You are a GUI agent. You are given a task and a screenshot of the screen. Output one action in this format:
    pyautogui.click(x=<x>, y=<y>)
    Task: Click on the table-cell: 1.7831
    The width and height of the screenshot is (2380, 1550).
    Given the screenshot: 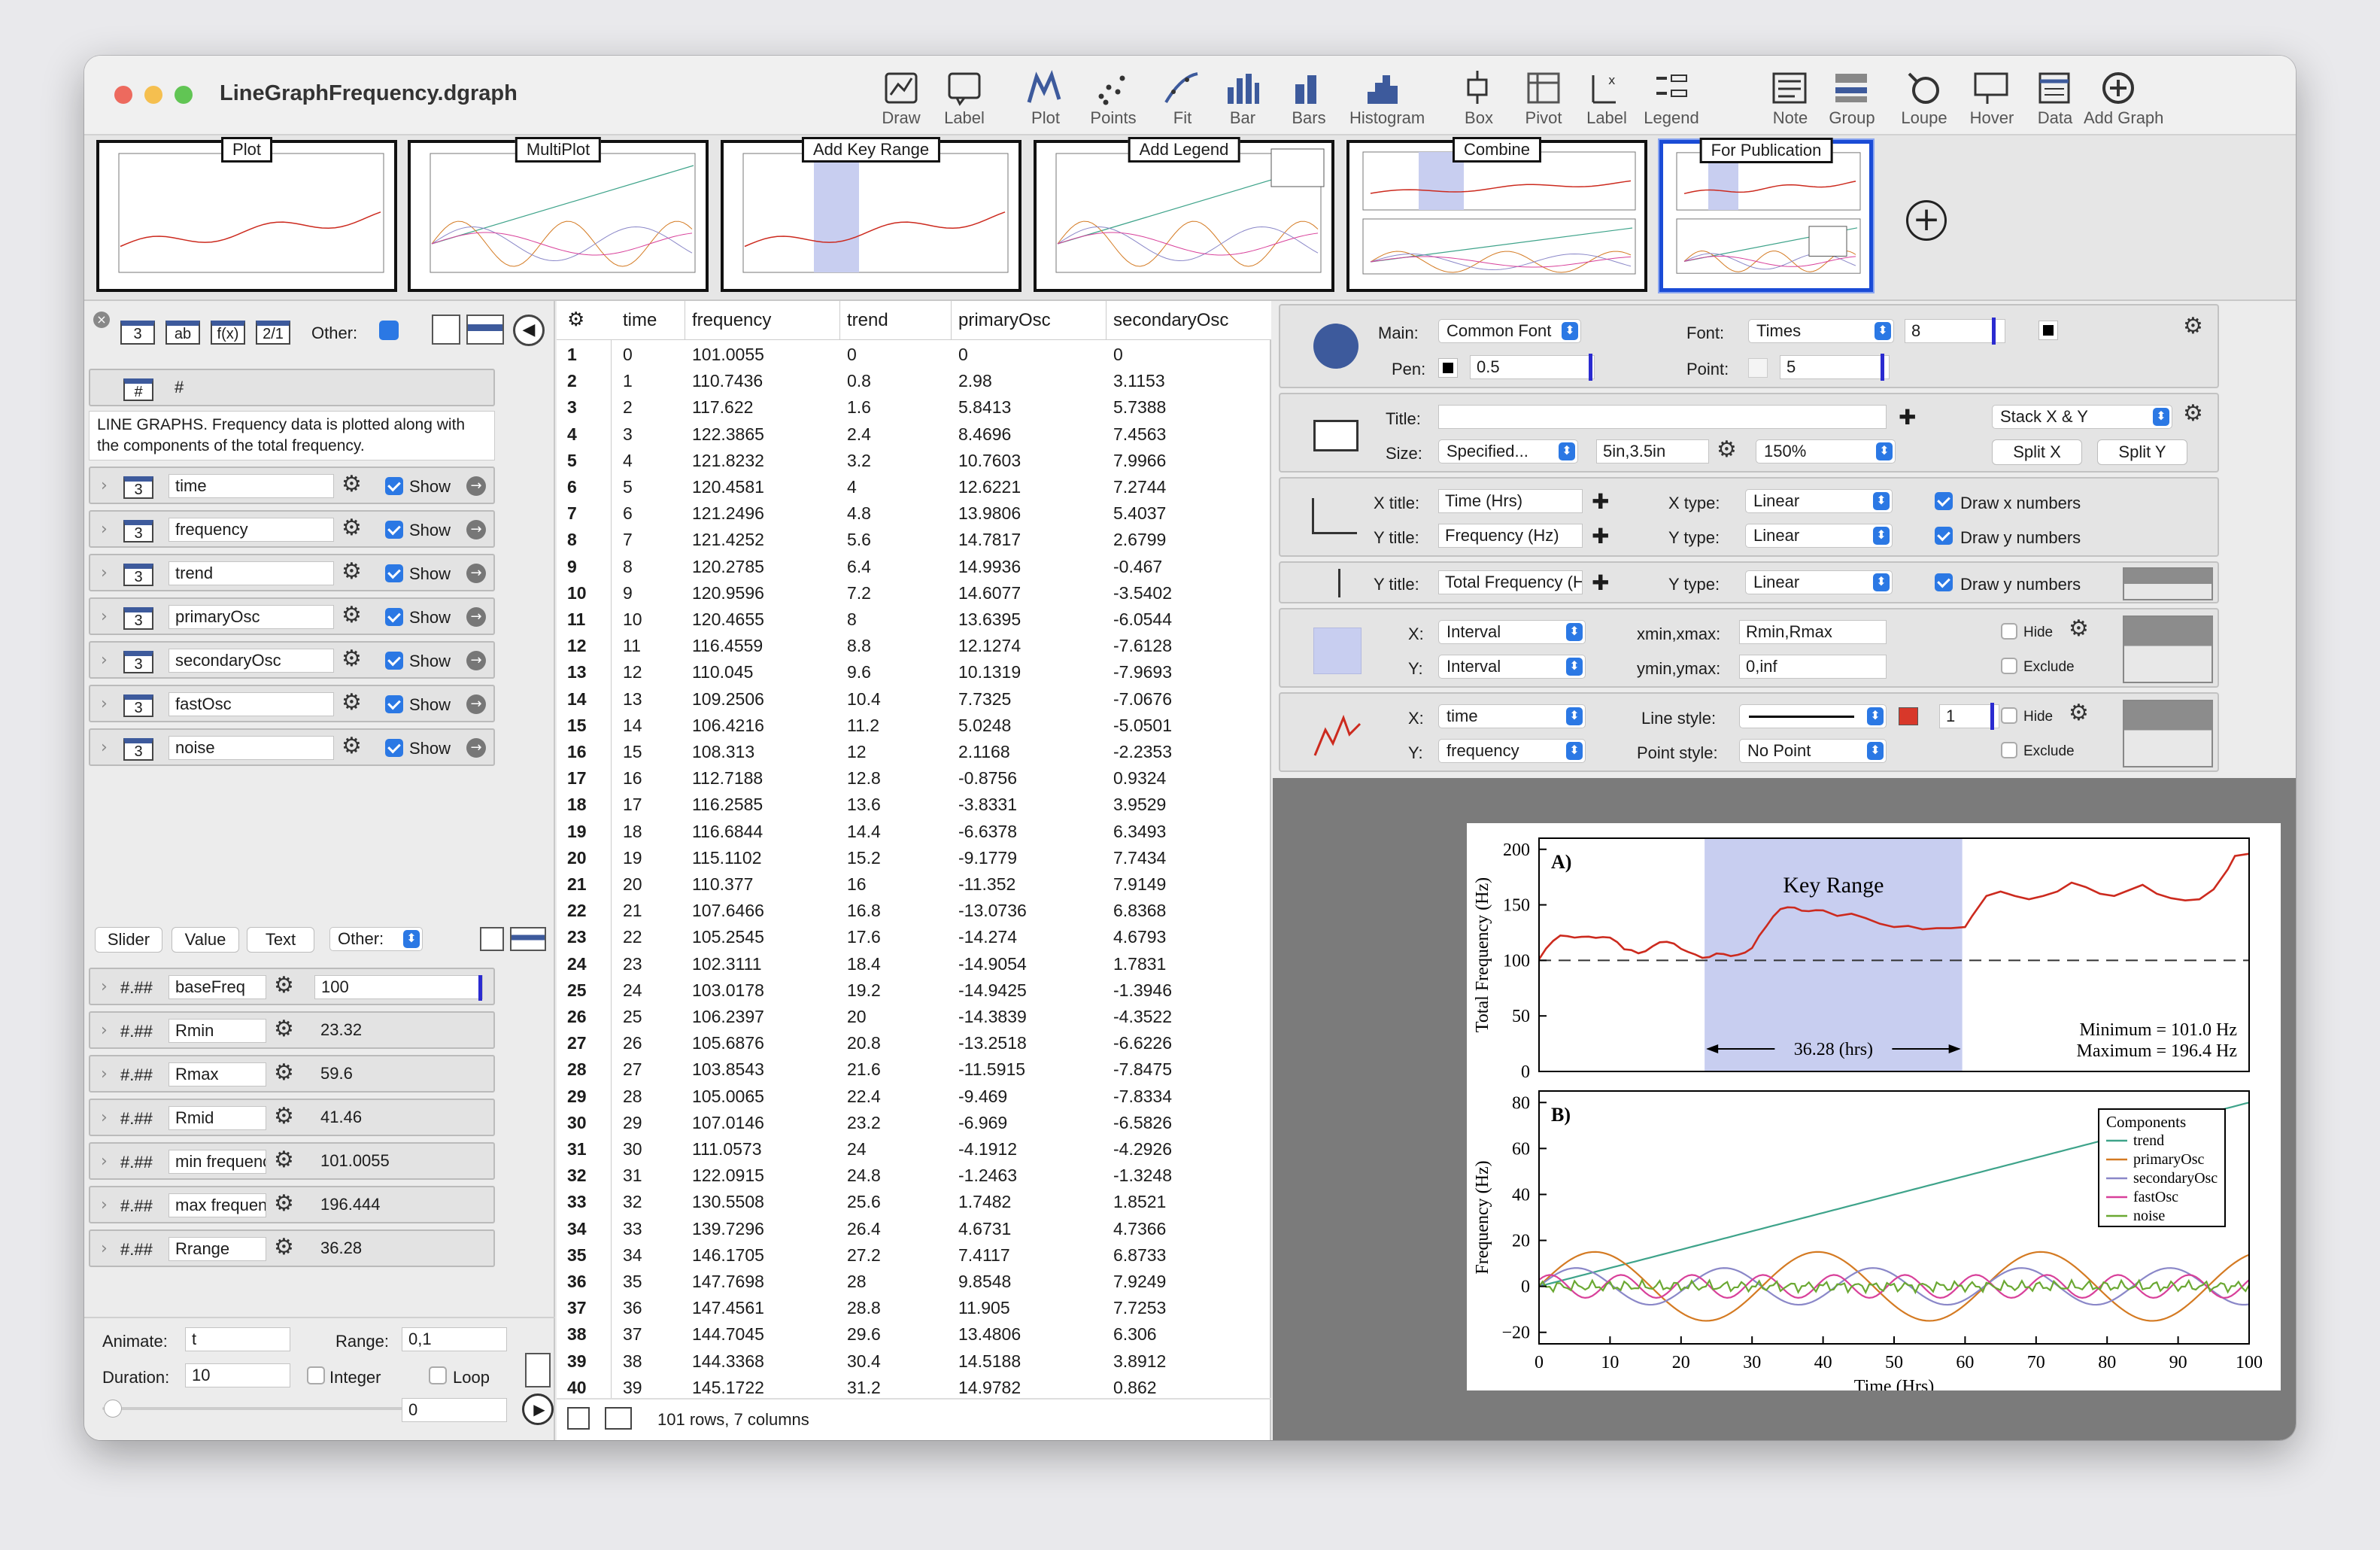 What is the action you would take?
    pyautogui.click(x=1139, y=964)
    